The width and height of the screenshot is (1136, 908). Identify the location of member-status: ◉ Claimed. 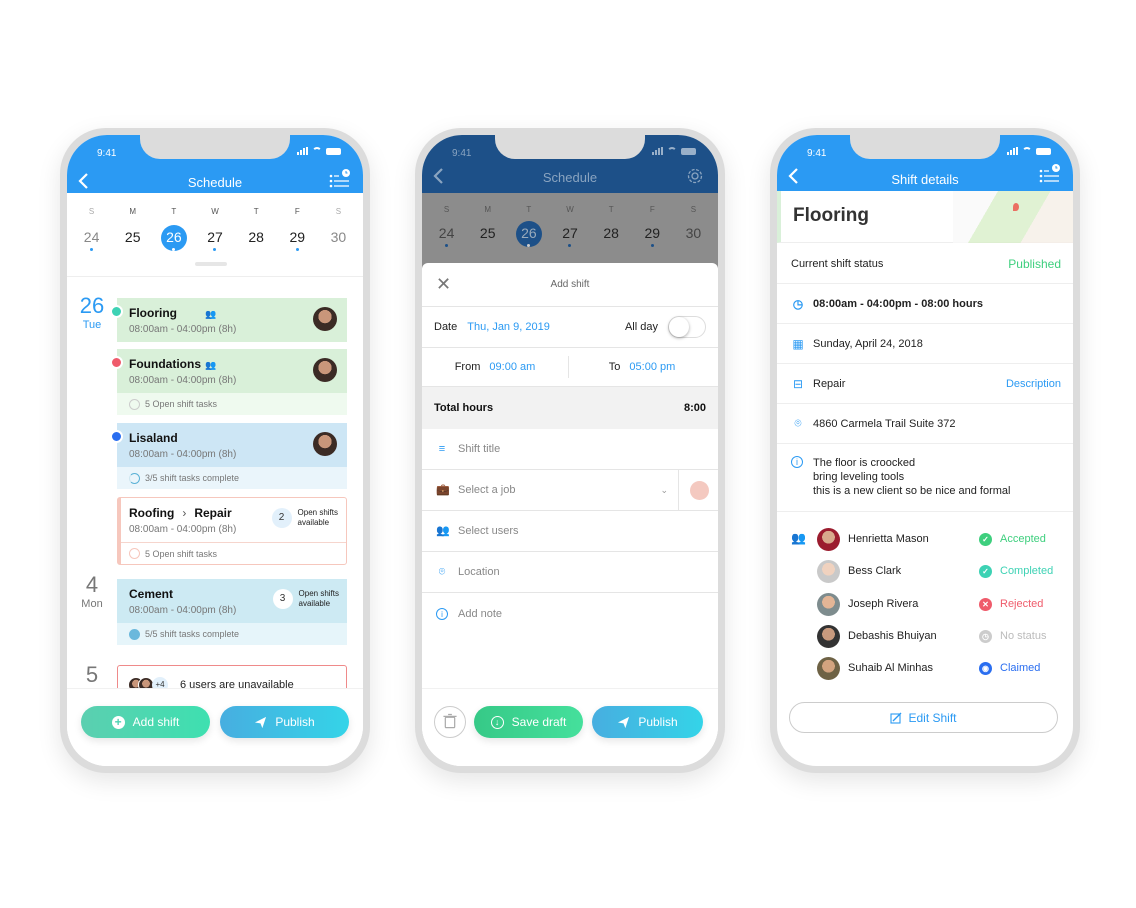
(1009, 668).